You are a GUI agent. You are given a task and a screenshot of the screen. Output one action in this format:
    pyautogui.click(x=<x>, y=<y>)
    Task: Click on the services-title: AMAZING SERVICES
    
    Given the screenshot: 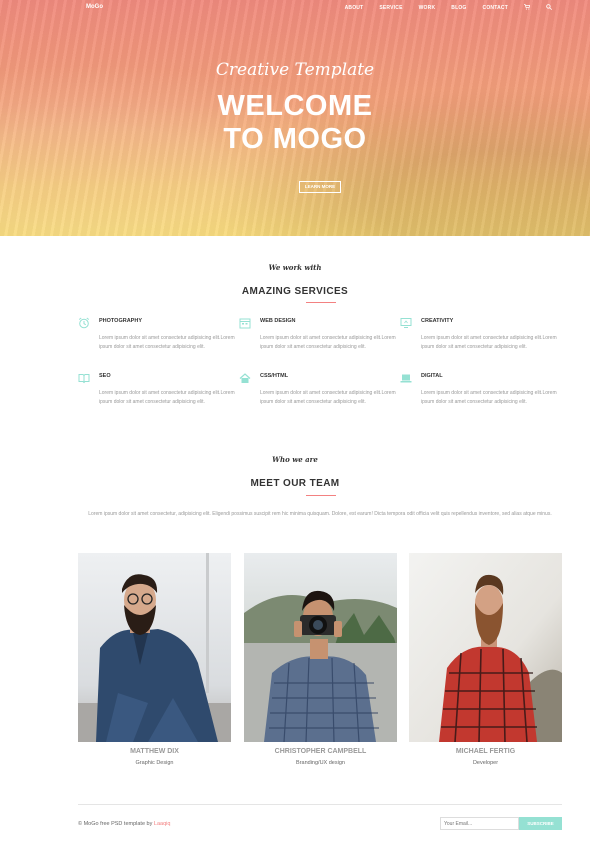 What is the action you would take?
    pyautogui.click(x=295, y=291)
    